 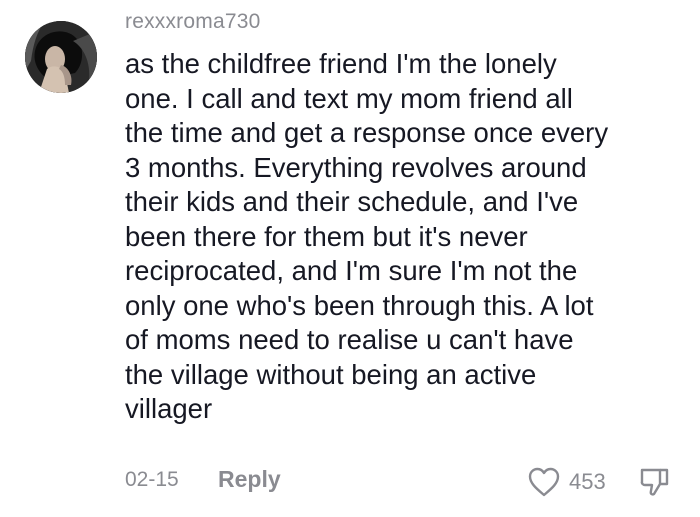 What do you see at coordinates (352, 201) in the screenshot?
I see `comment-text-line: their kids and their schedule, and I've` at bounding box center [352, 201].